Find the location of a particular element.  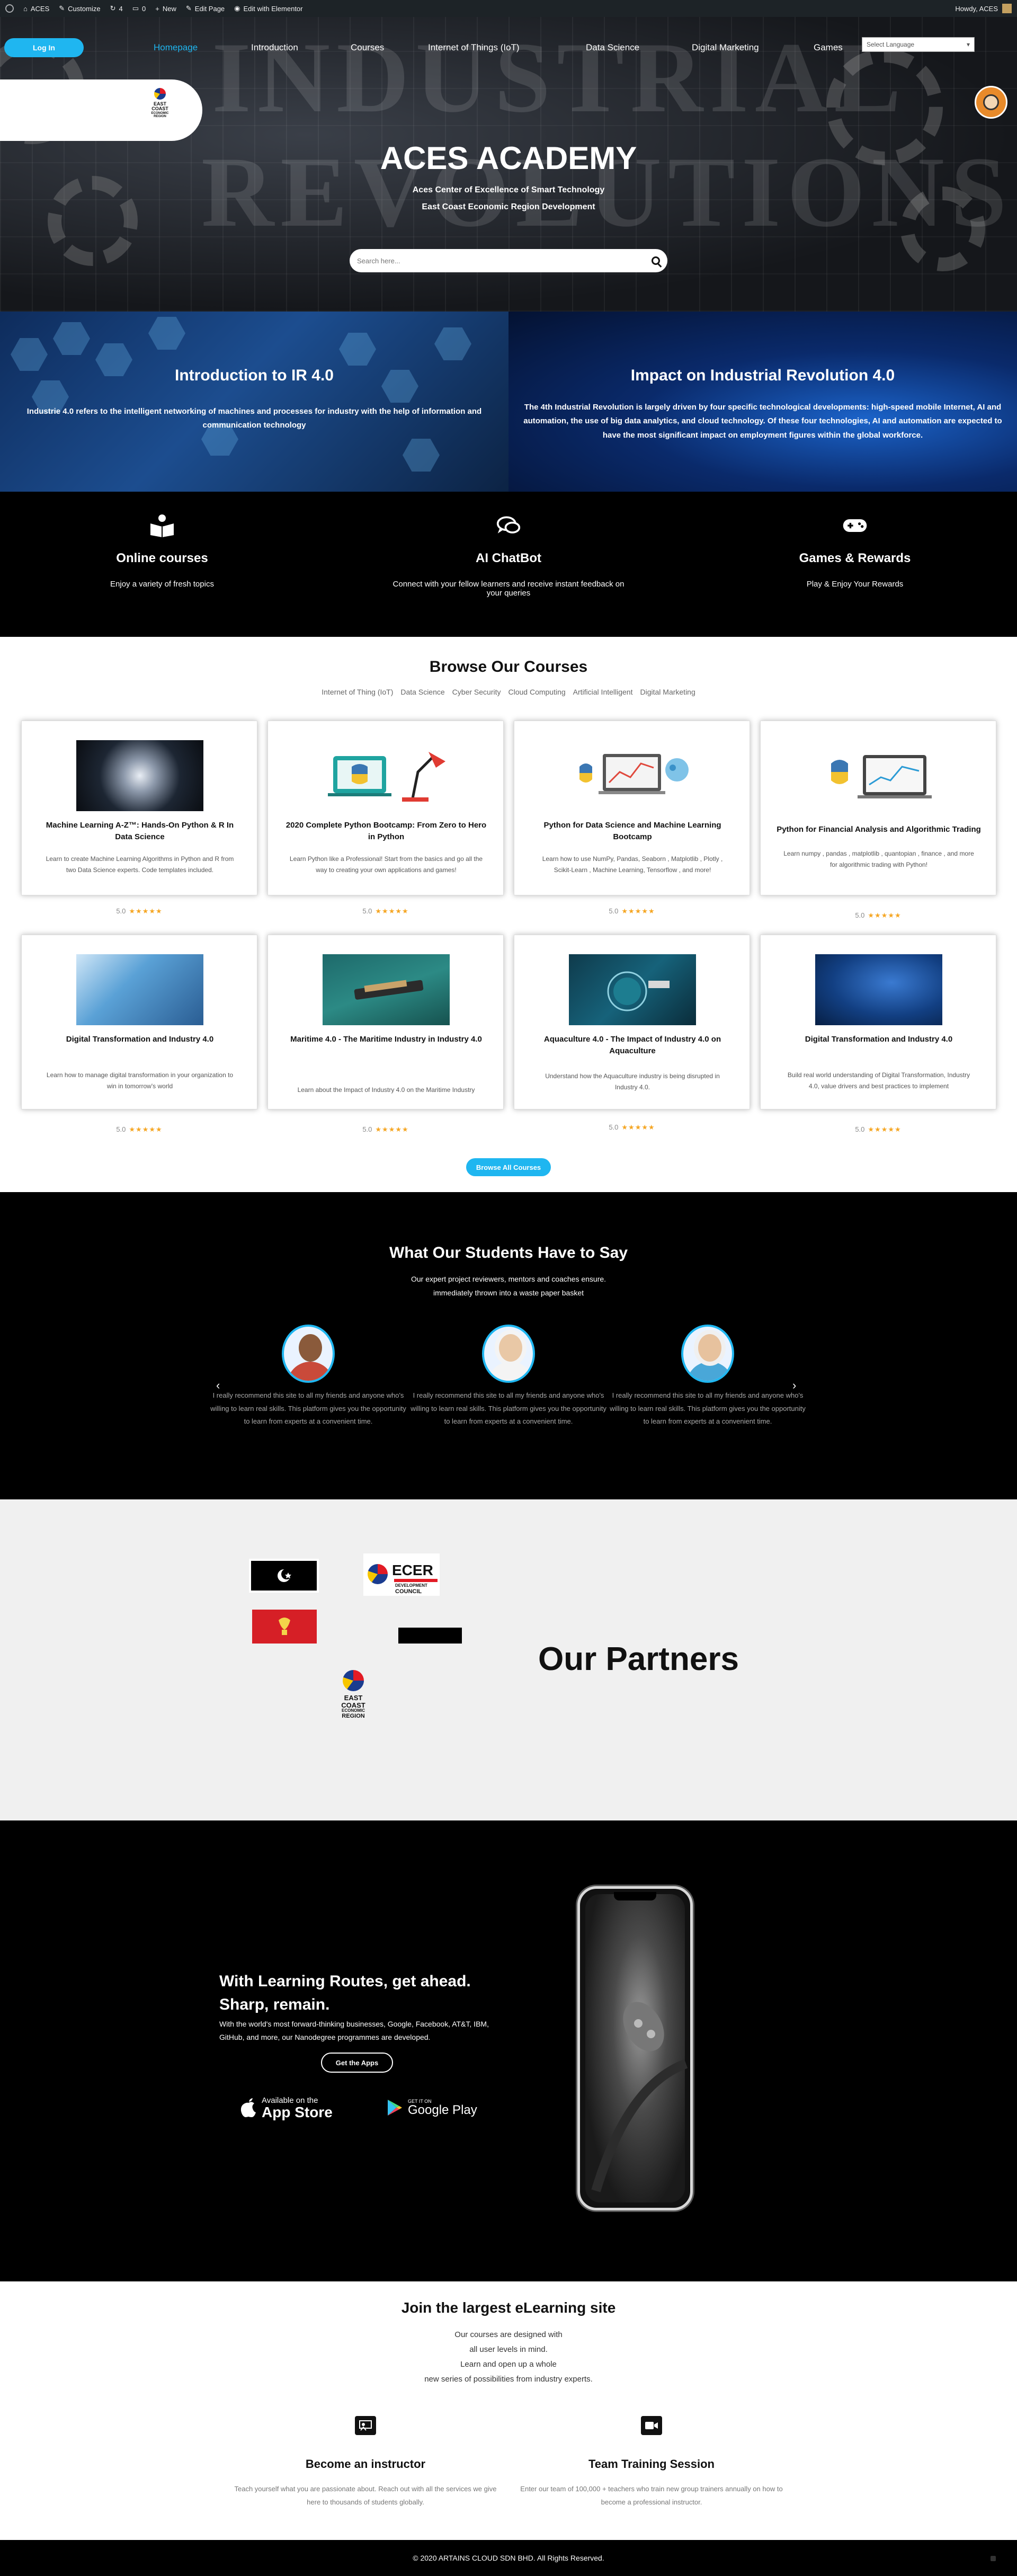

search-input is located at coordinates (504, 260).